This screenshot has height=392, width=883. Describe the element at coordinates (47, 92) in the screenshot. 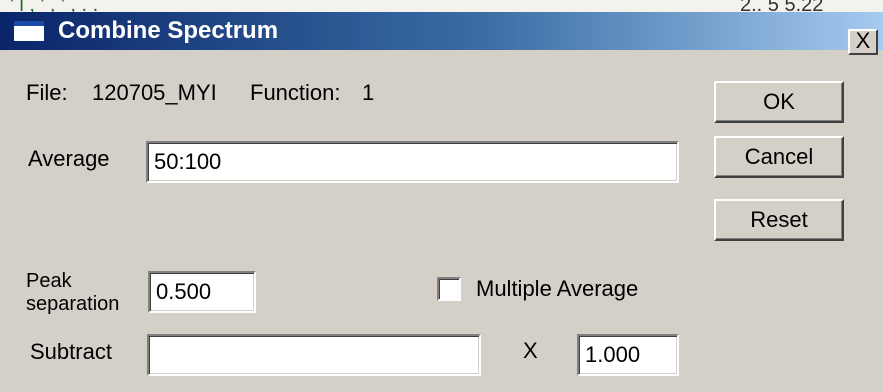

I see `file-label: File:` at that location.